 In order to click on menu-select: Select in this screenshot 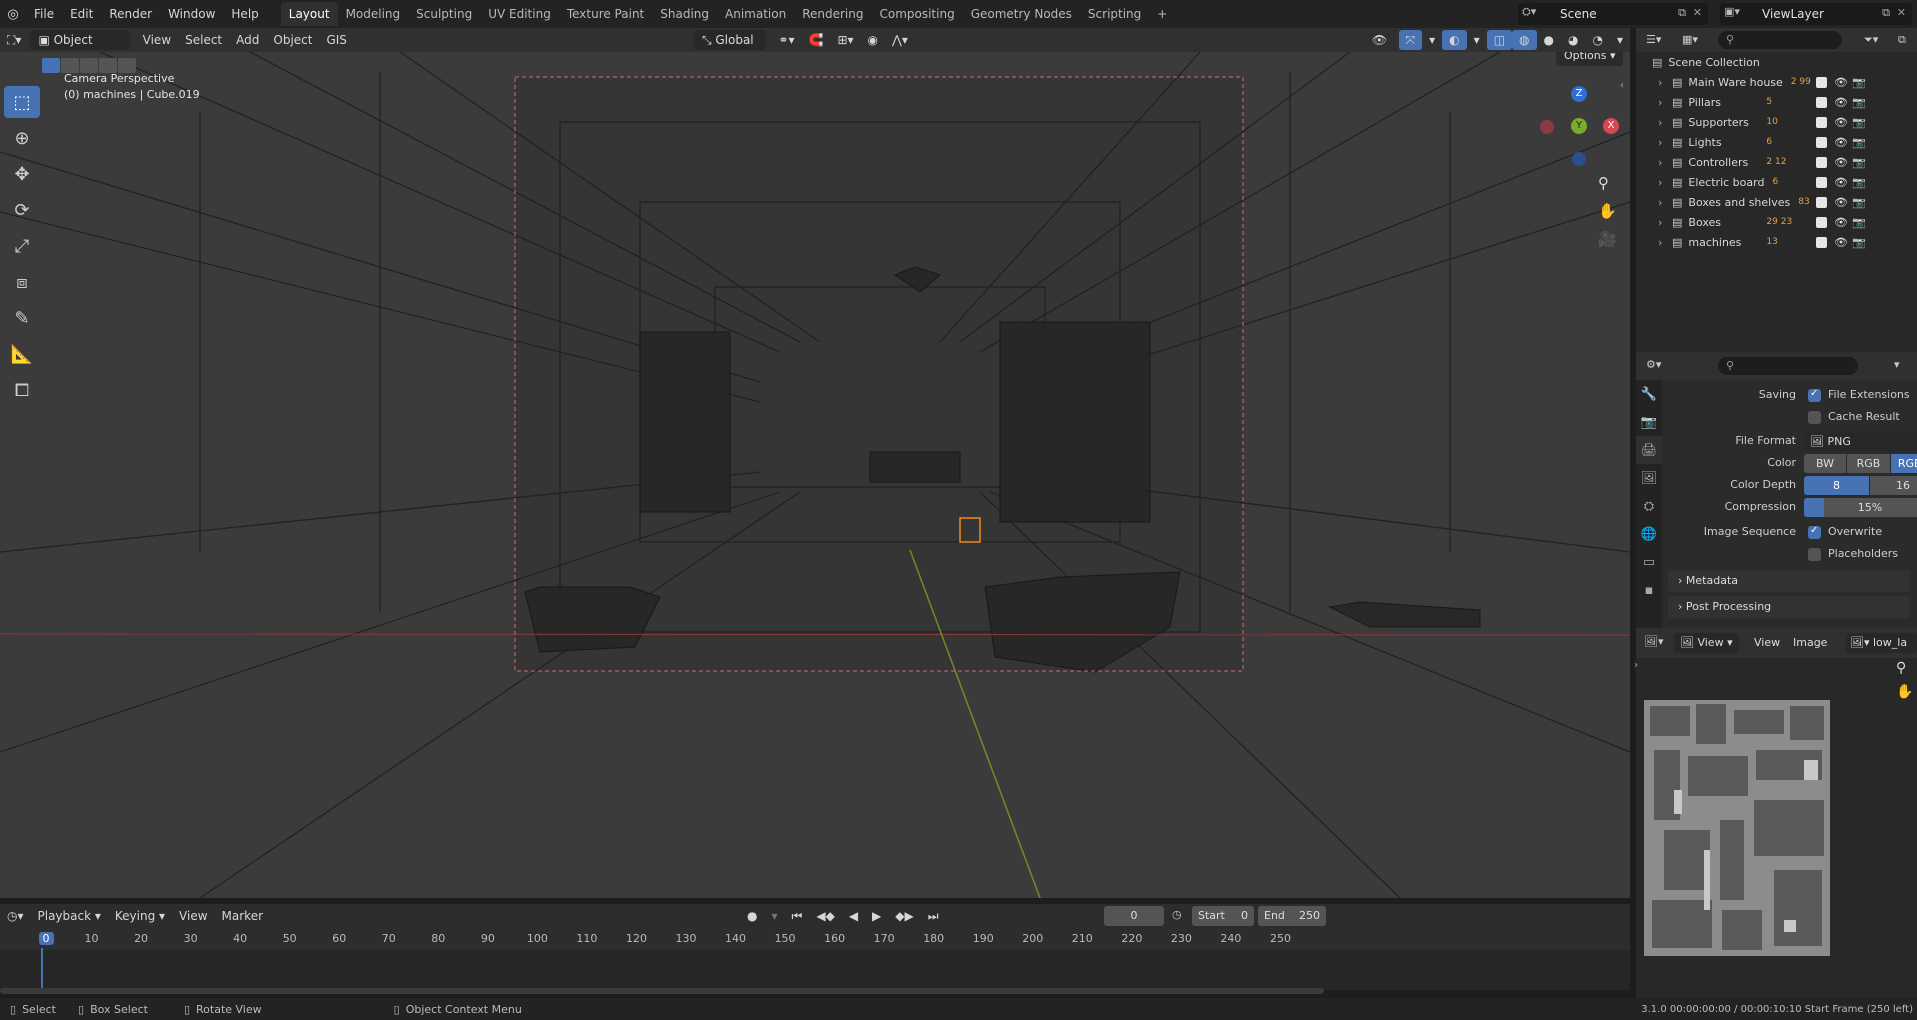, I will do `click(203, 40)`.